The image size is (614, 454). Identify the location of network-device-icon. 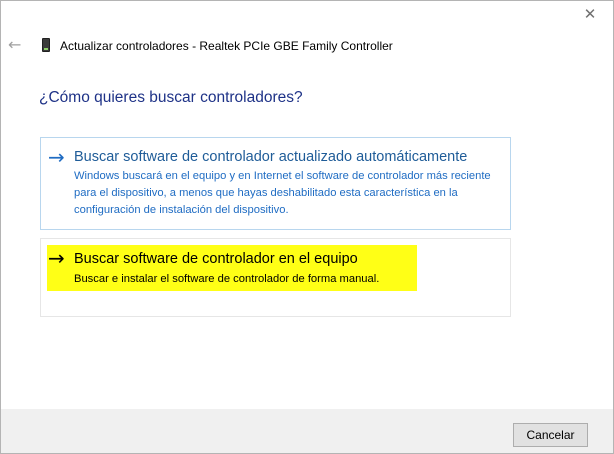
(46, 45).